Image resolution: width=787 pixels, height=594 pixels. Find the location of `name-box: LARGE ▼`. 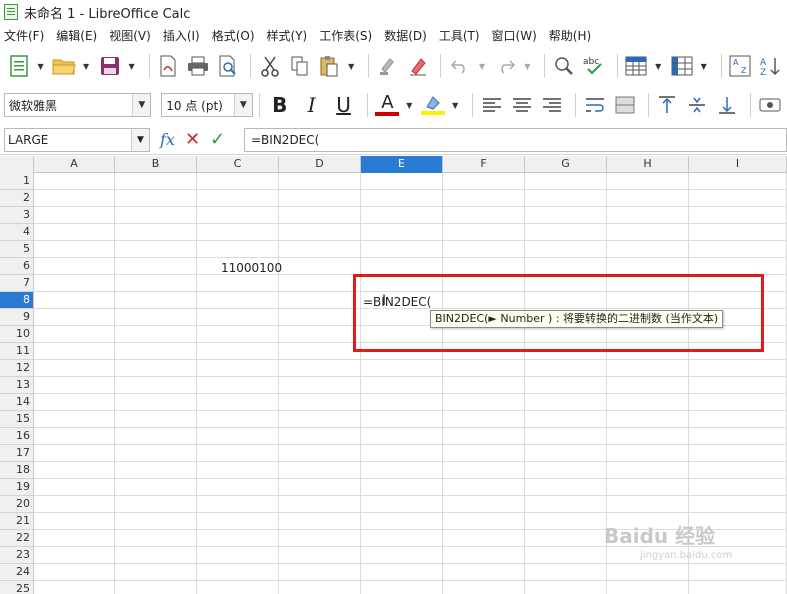

name-box: LARGE ▼ is located at coordinates (77, 139).